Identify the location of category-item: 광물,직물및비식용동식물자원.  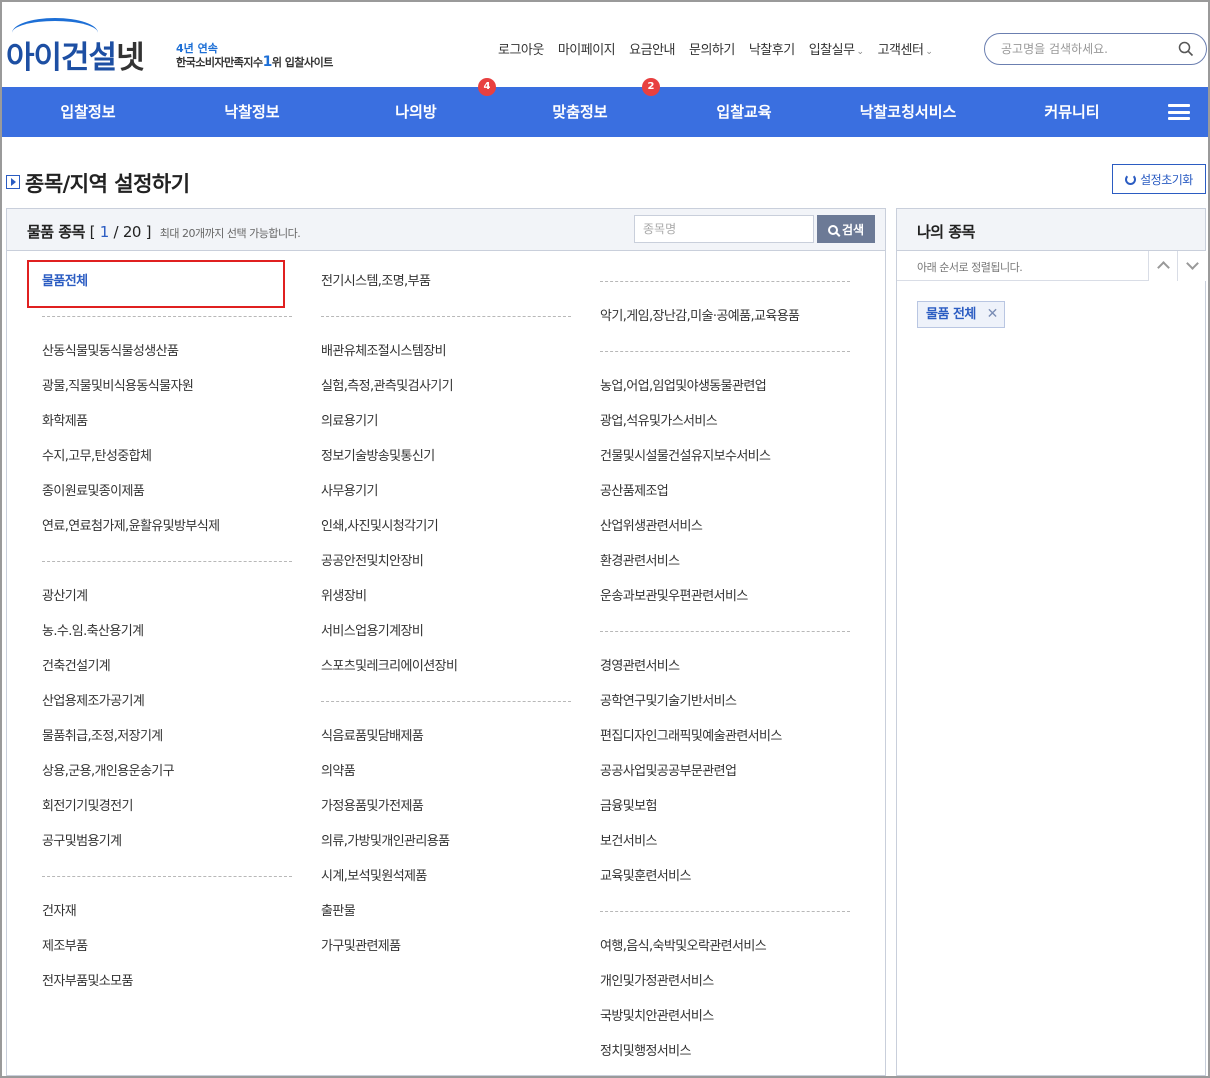
(167, 386).